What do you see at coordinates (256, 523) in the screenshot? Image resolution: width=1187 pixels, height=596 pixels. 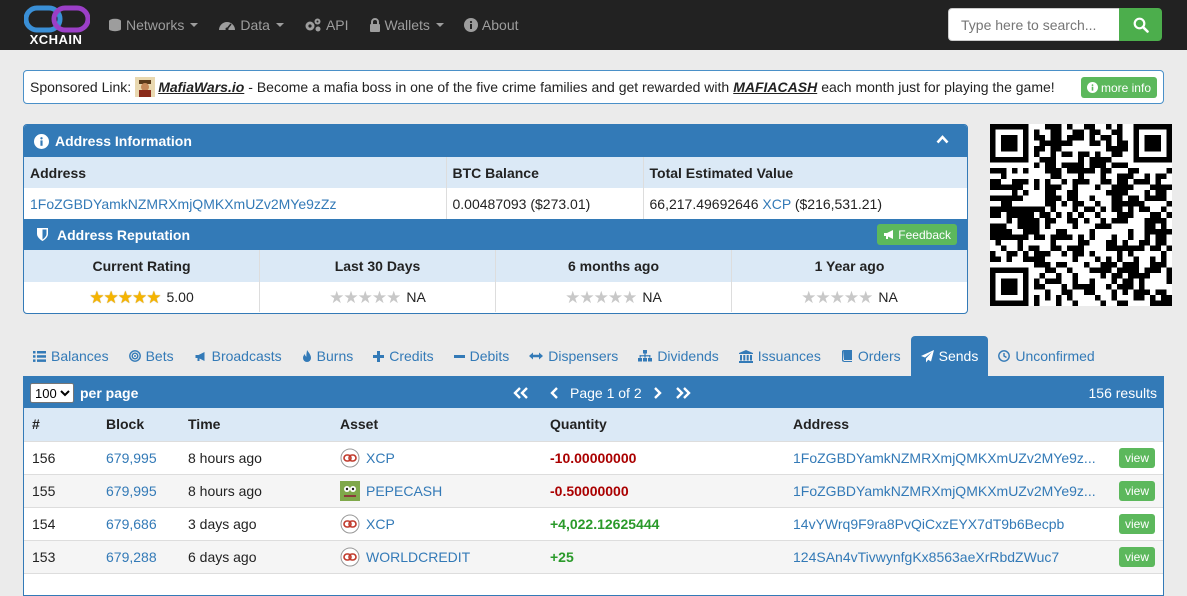 I see `row-time: 3 days ago` at bounding box center [256, 523].